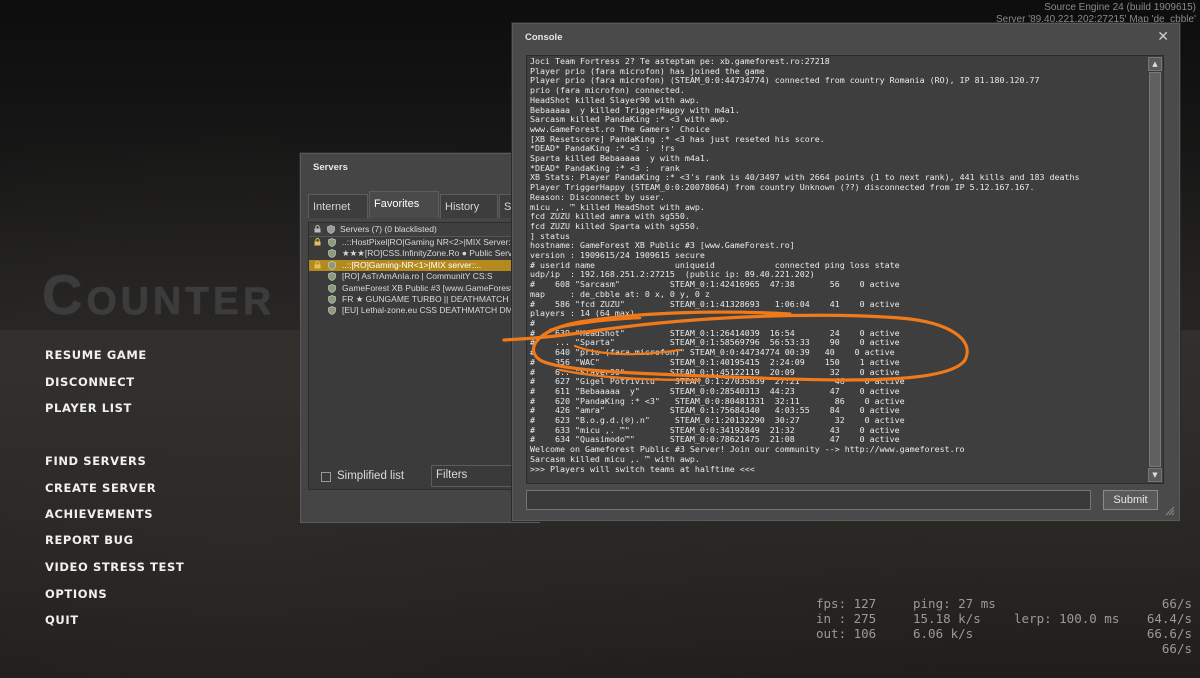 The width and height of the screenshot is (1200, 678). Describe the element at coordinates (1130, 500) in the screenshot. I see `submit-button: Submit` at that location.